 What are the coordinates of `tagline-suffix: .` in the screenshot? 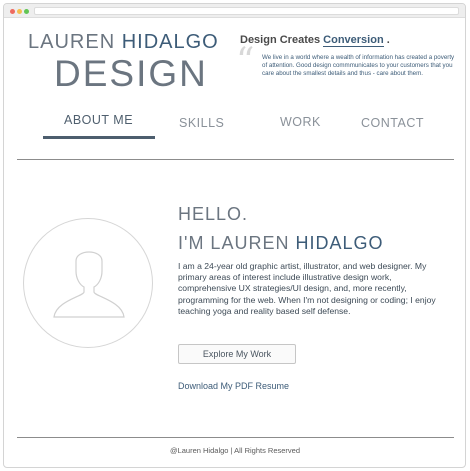 It's located at (388, 40).